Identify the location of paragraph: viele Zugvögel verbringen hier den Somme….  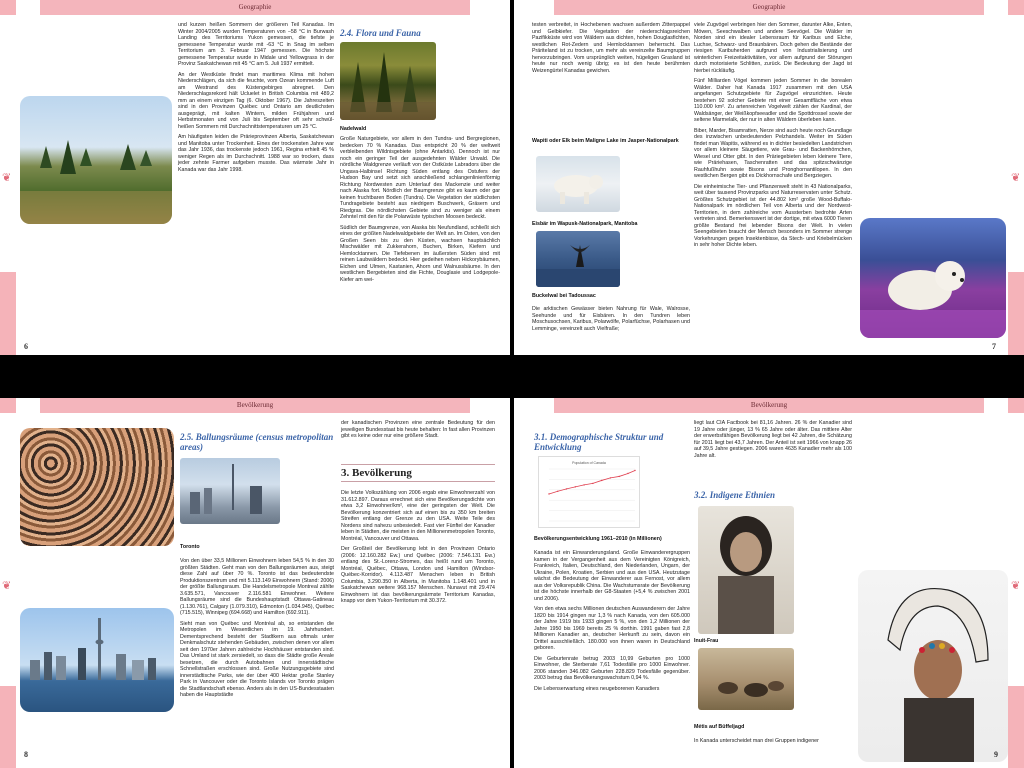
(773, 48).